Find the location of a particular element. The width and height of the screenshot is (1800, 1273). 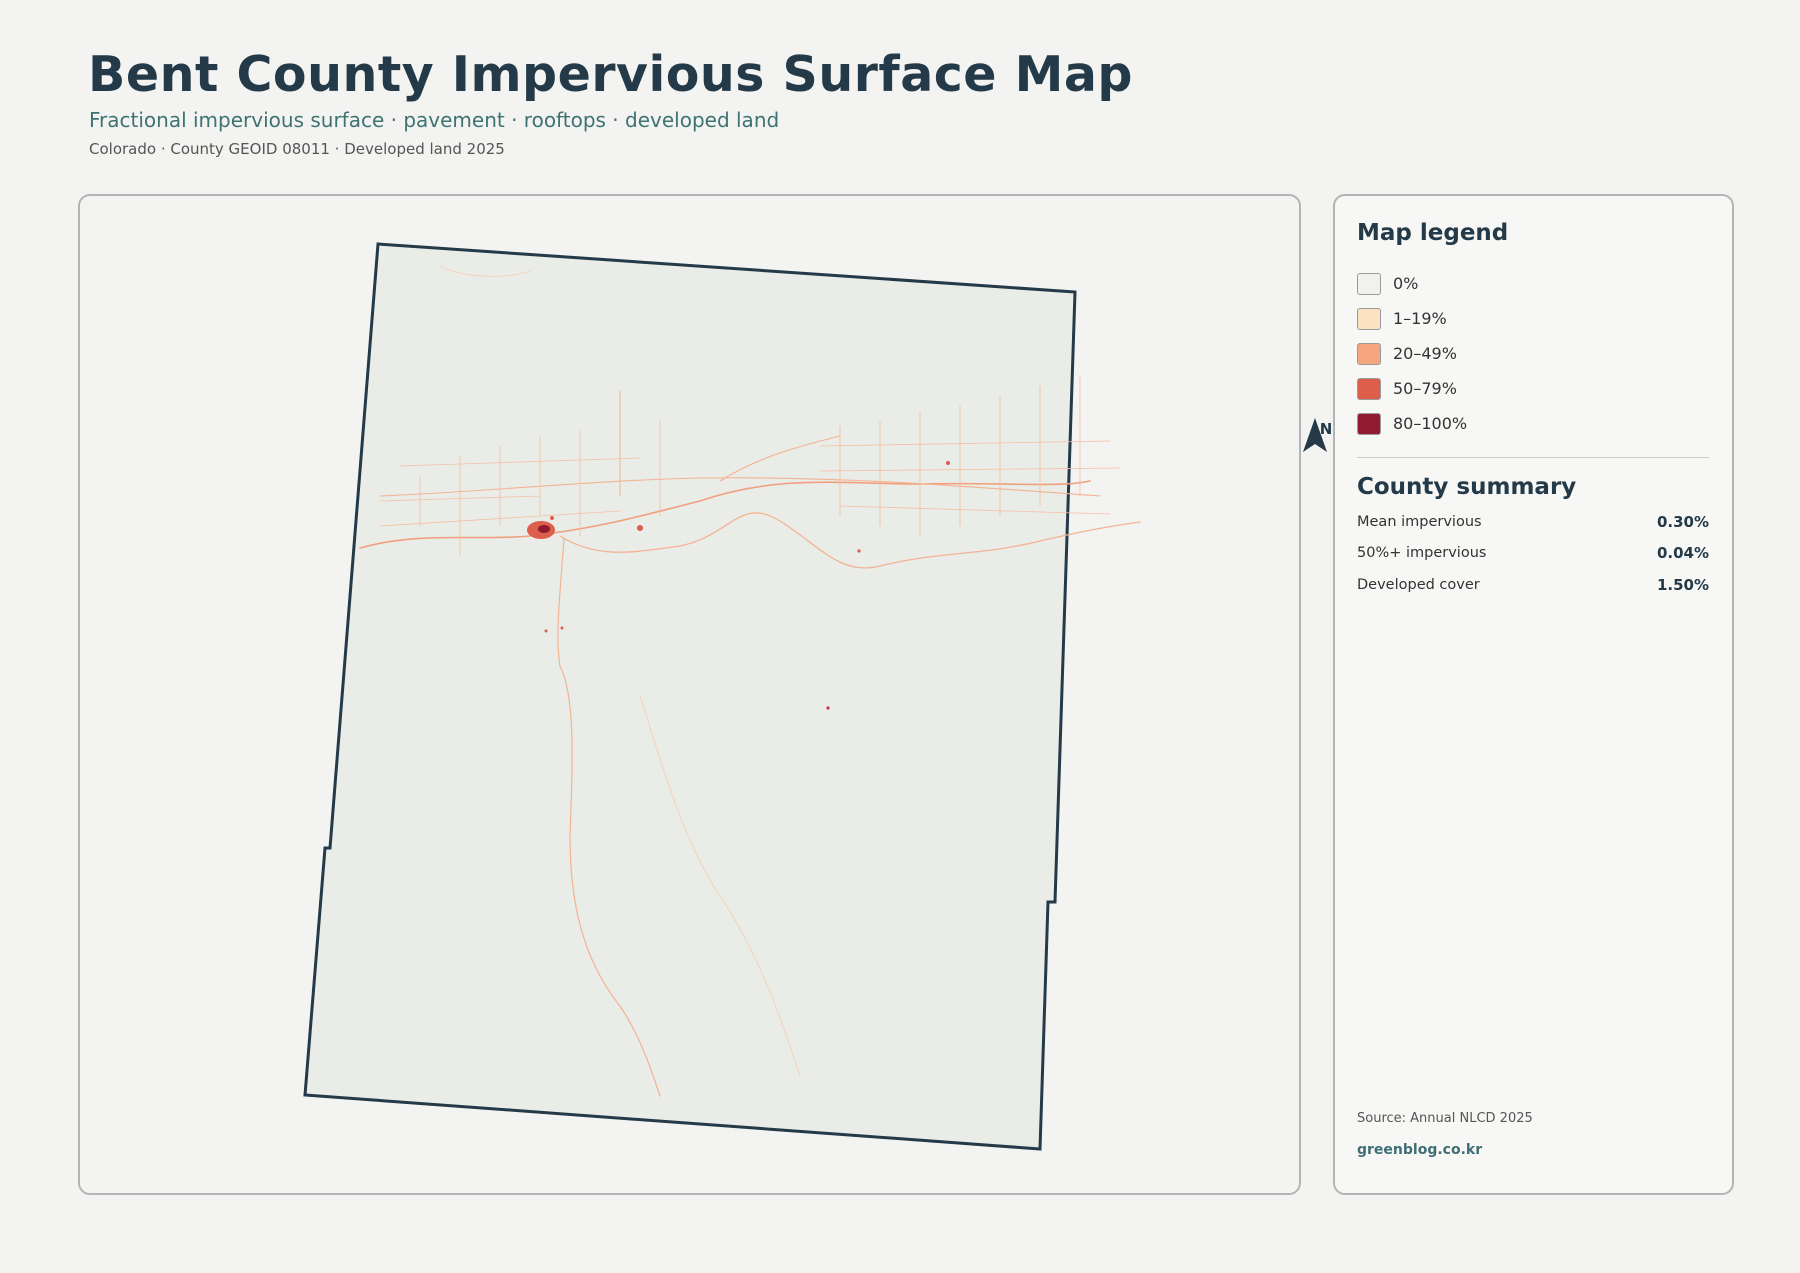

stat-label: Developed cover is located at coordinates (1418, 584).